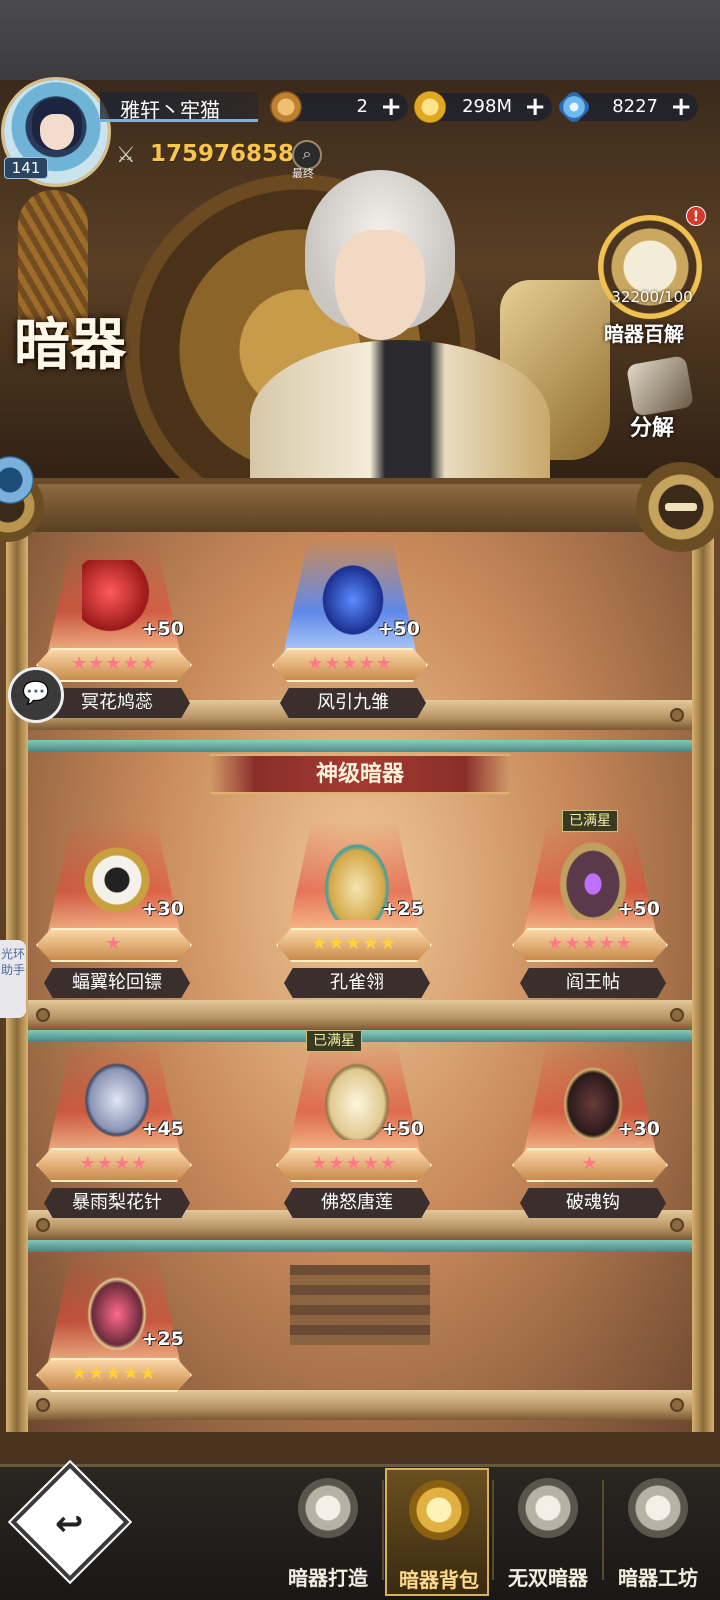  What do you see at coordinates (354, 910) in the screenshot?
I see `item-card: ★★★★★ +25 孔雀翎` at bounding box center [354, 910].